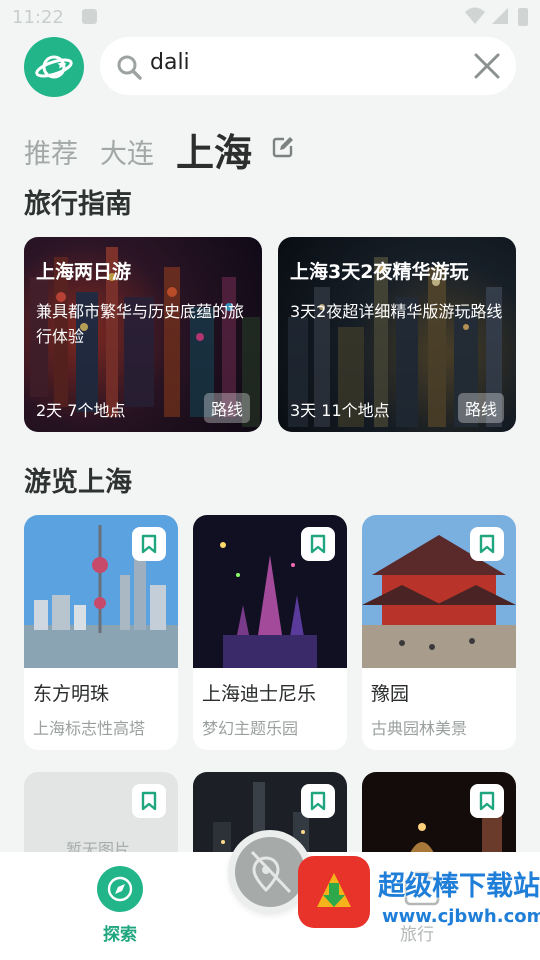 Image resolution: width=540 pixels, height=960 pixels. What do you see at coordinates (38, 17) in the screenshot?
I see `status-time: 11:22` at bounding box center [38, 17].